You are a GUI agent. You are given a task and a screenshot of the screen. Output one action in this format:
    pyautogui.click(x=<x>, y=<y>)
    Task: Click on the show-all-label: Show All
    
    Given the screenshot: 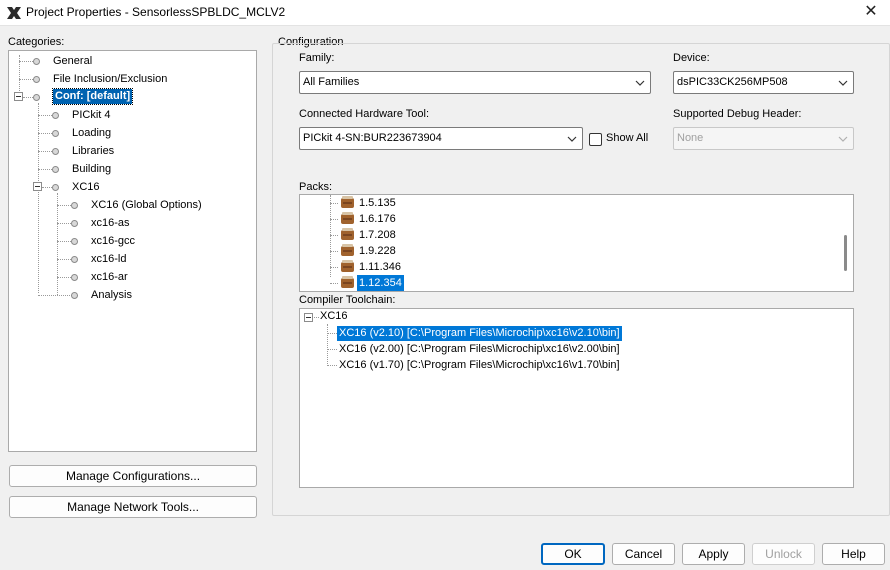 What is the action you would take?
    pyautogui.click(x=627, y=138)
    